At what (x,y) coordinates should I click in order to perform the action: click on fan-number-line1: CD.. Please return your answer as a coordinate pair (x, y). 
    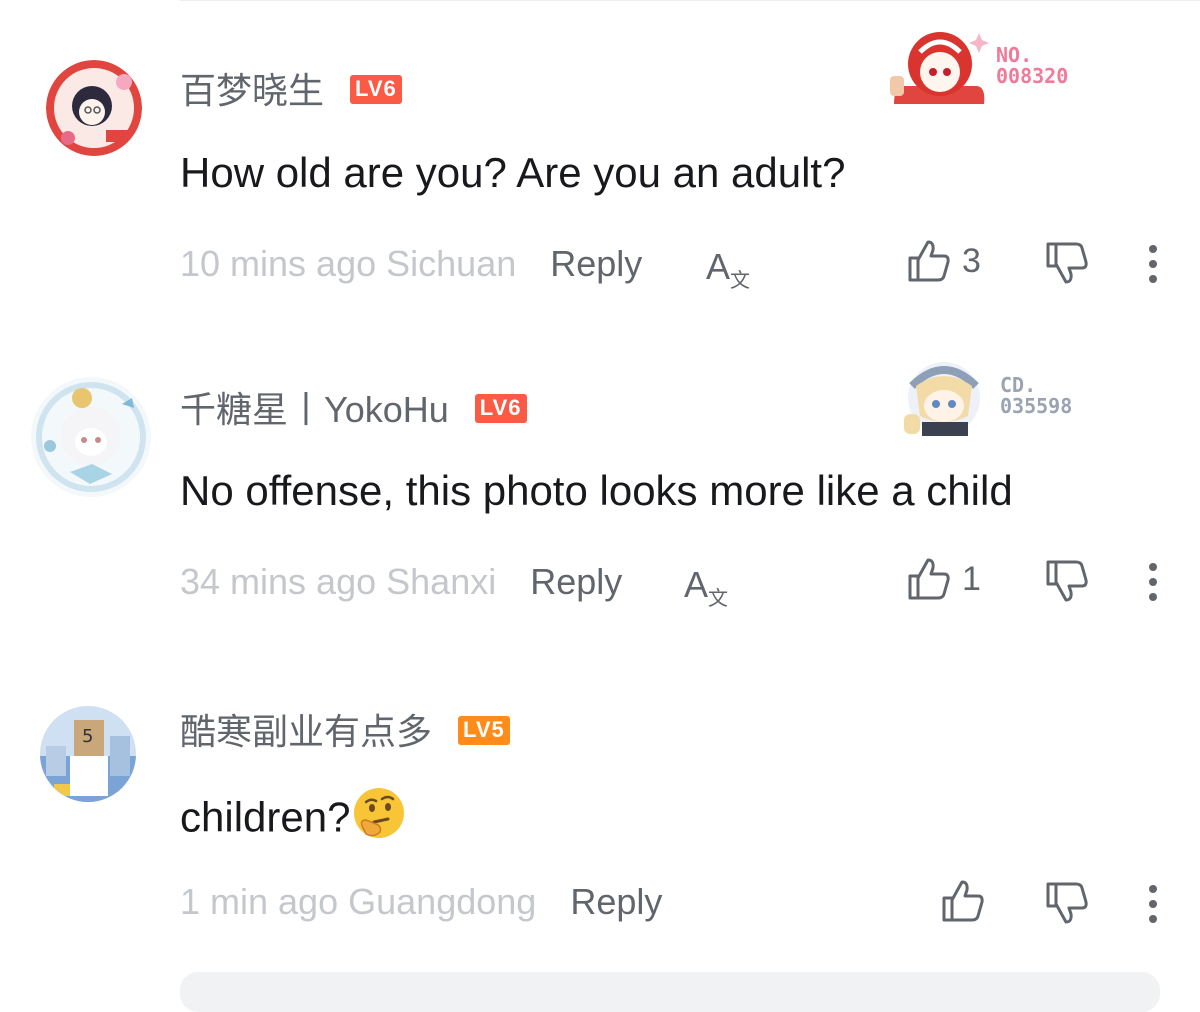
    Looking at the image, I should click on (1018, 385).